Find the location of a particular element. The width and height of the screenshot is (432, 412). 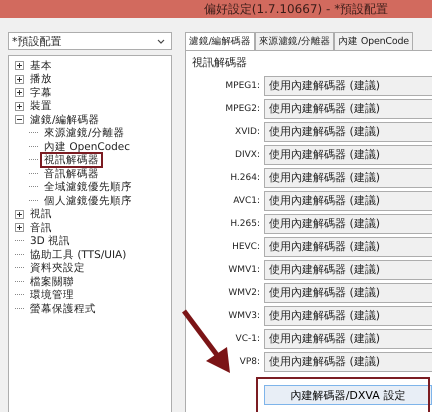

codec-label: AVC1: is located at coordinates (246, 201).